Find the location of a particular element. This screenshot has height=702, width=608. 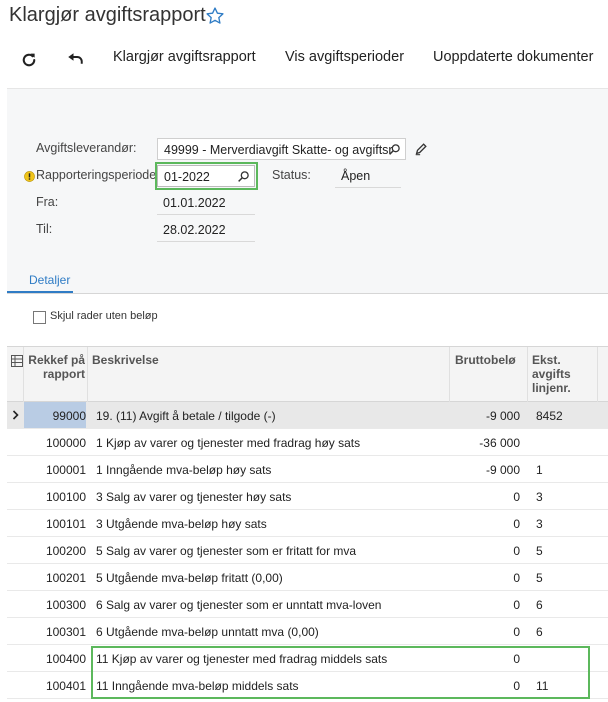

page-title: Klargjør avgiftsrapport is located at coordinates (107, 15).